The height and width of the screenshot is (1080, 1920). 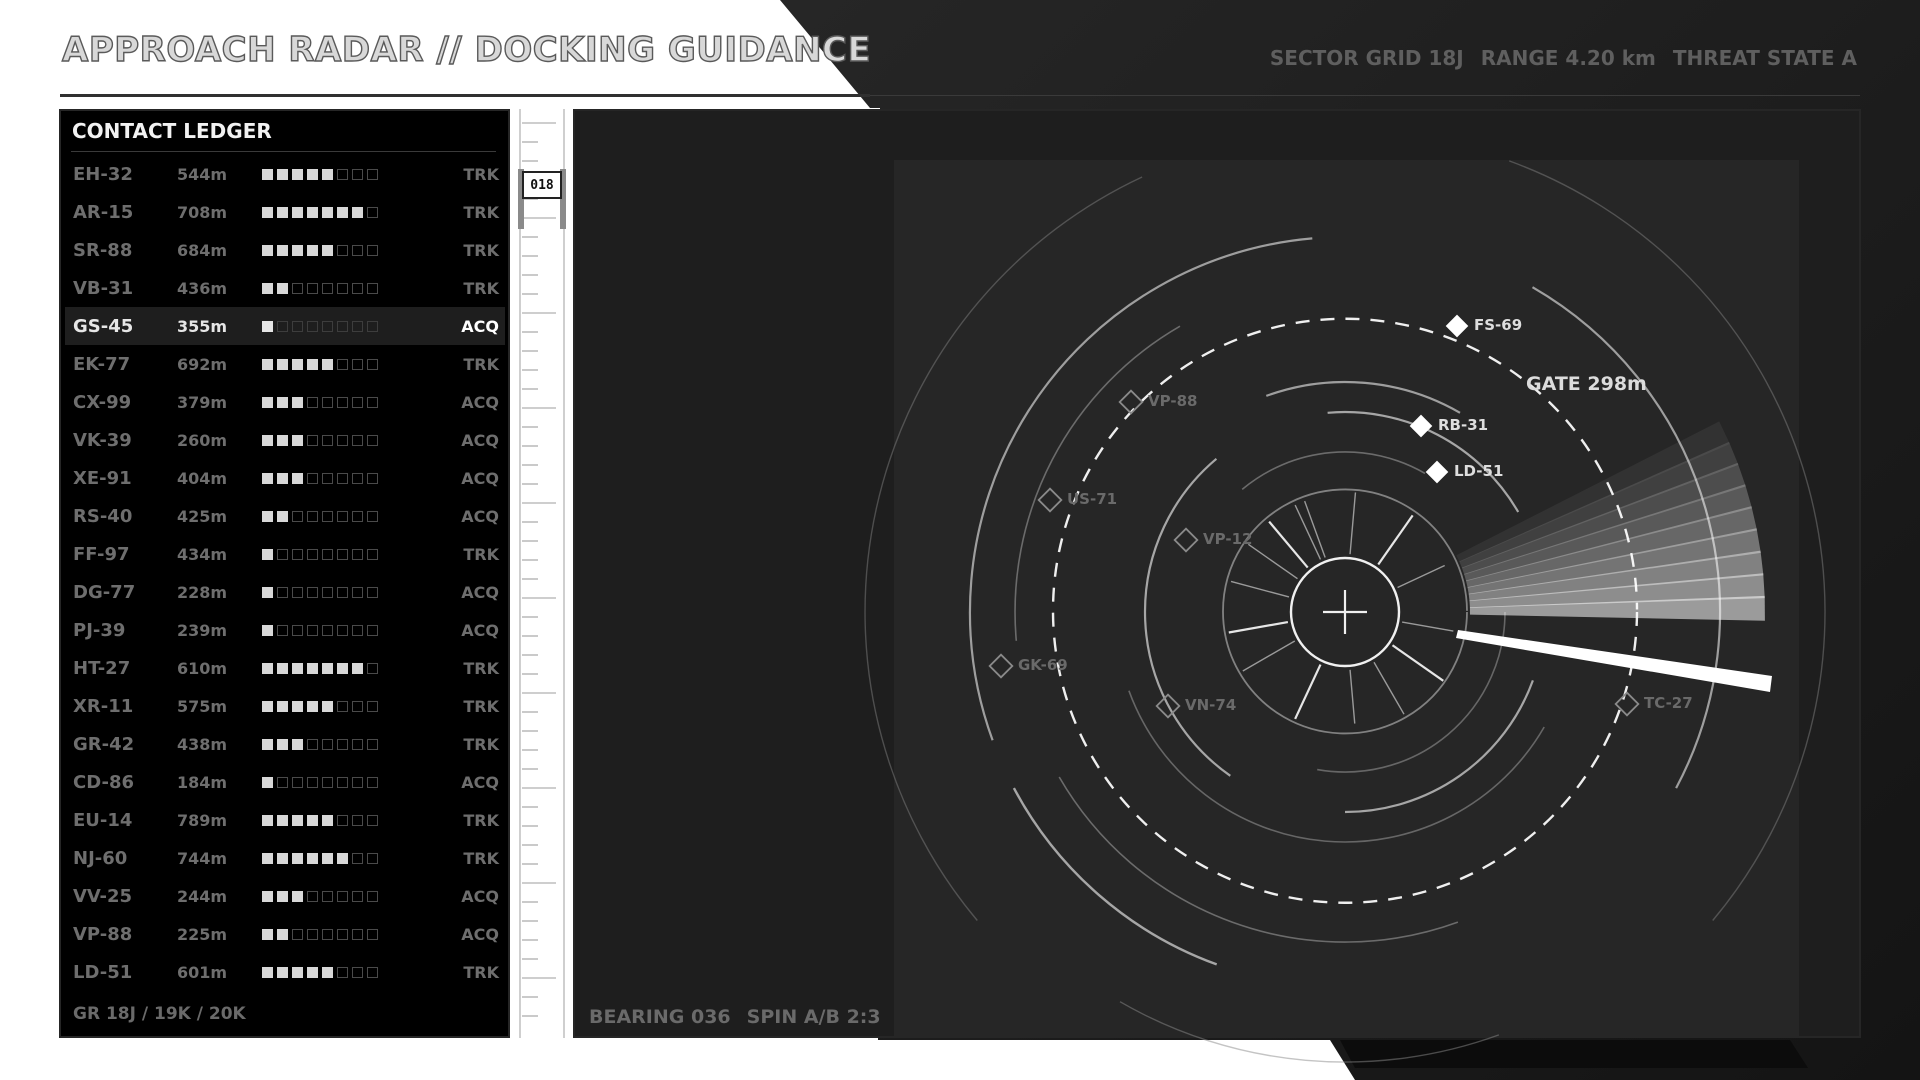 What do you see at coordinates (1586, 384) in the screenshot?
I see `gate-label: GATE 298m` at bounding box center [1586, 384].